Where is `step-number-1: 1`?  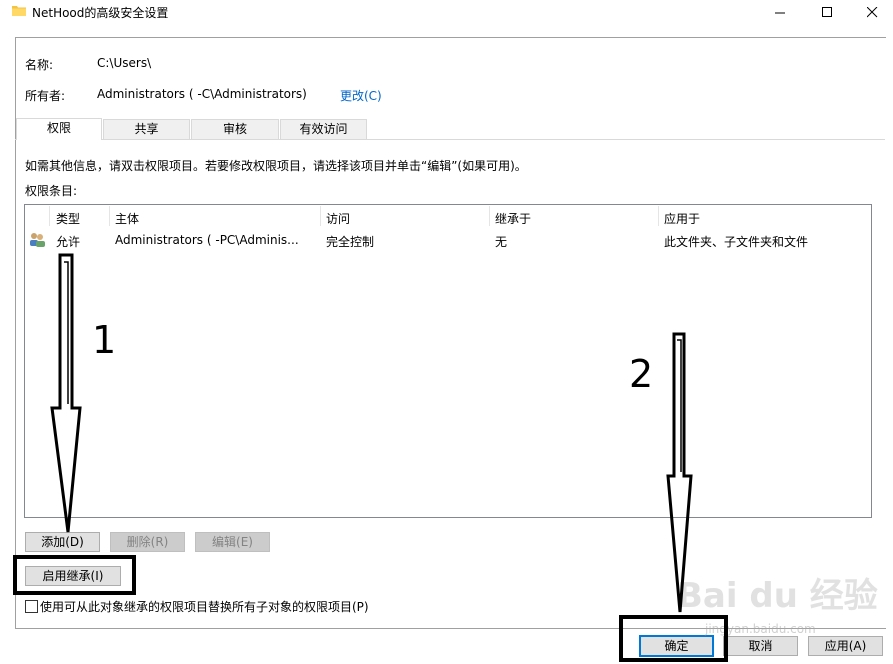
step-number-1: 1 is located at coordinates (104, 340).